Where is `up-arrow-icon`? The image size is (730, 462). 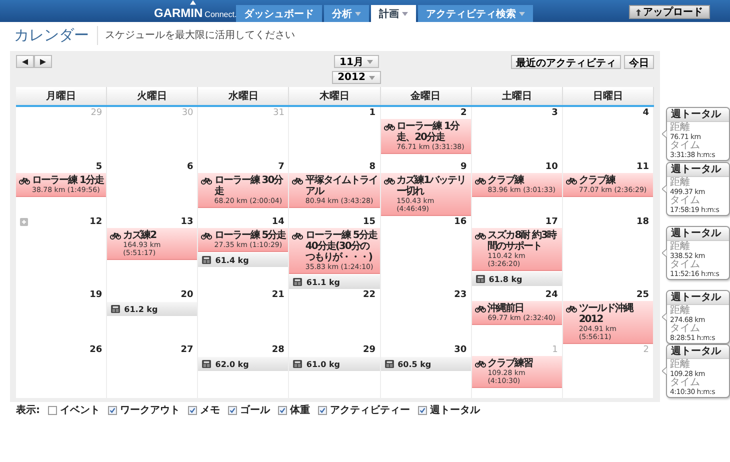 up-arrow-icon is located at coordinates (638, 12).